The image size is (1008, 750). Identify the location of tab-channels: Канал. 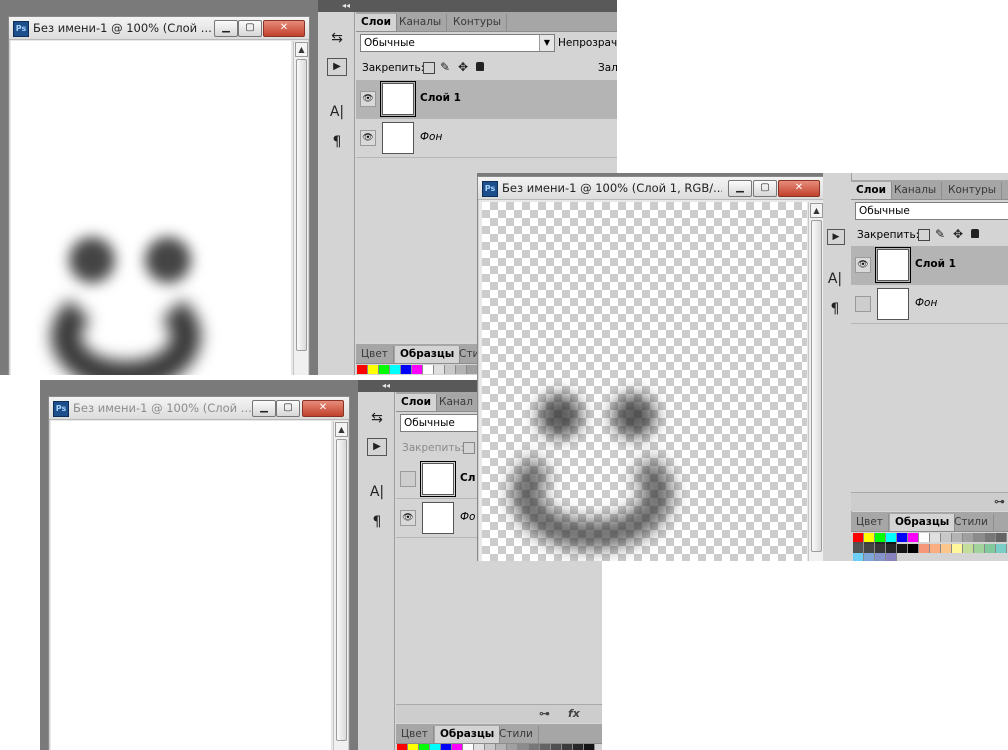
(456, 402).